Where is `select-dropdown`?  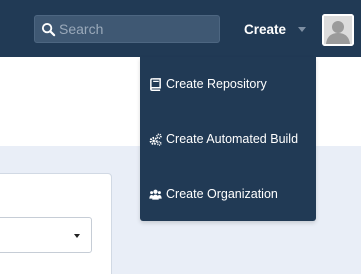
select-dropdown is located at coordinates (46, 235).